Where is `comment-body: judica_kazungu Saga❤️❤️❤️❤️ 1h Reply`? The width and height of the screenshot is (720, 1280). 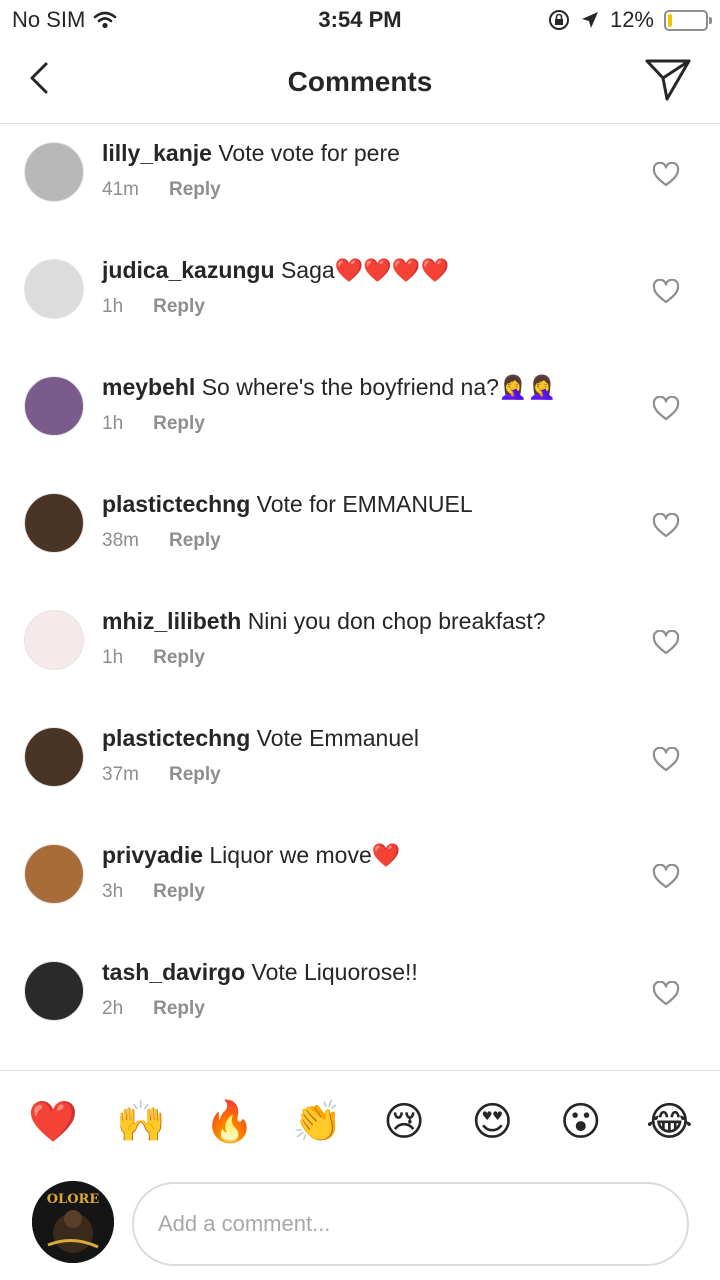
comment-body: judica_kazungu Saga❤️❤️❤️❤️ 1h Reply is located at coordinates (366, 287).